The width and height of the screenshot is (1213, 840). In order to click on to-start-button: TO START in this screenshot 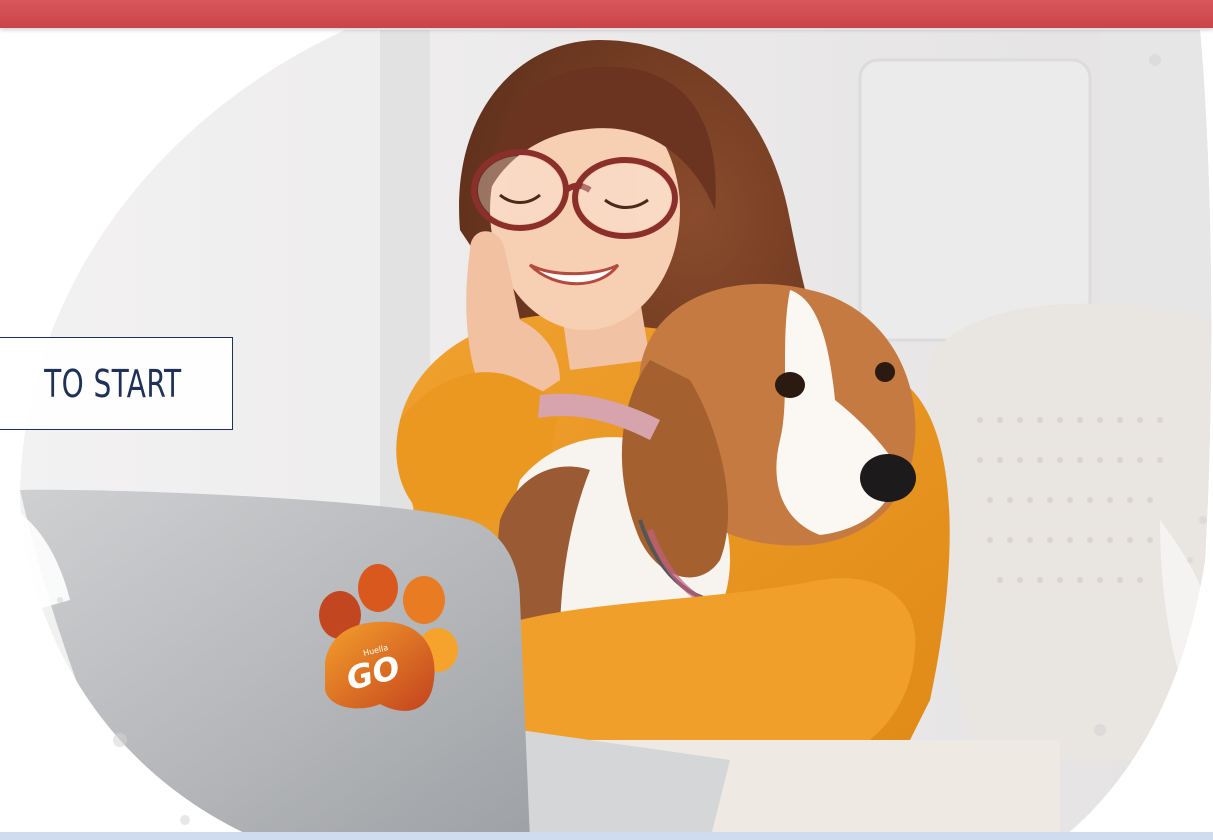, I will do `click(116, 383)`.